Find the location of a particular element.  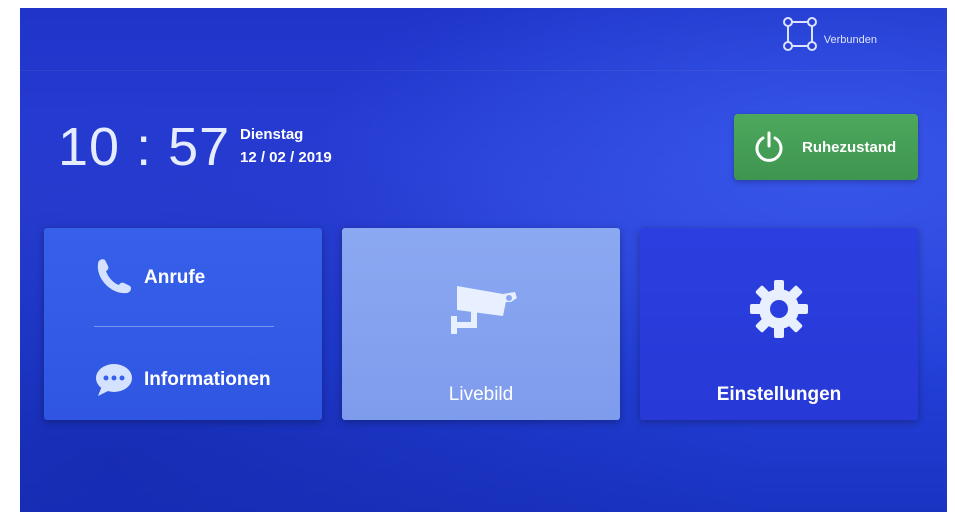

calls-label: Anrufe is located at coordinates (175, 277).